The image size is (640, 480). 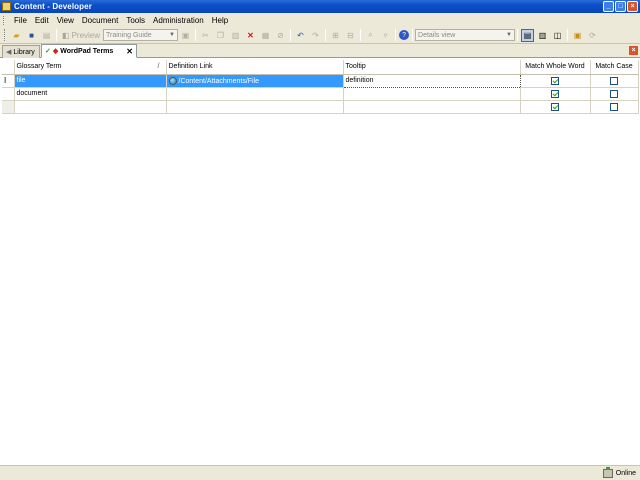 I want to click on close-document-icon: ×, so click(x=633, y=50).